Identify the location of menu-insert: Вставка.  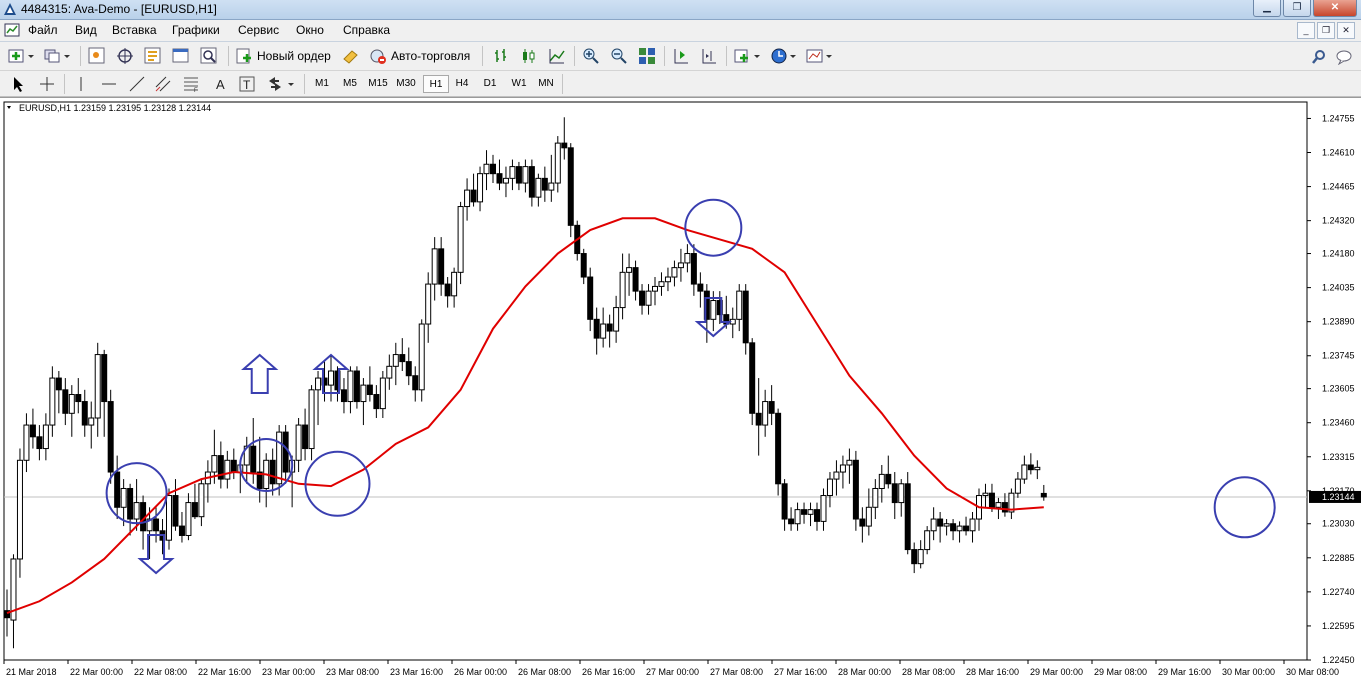
(134, 30).